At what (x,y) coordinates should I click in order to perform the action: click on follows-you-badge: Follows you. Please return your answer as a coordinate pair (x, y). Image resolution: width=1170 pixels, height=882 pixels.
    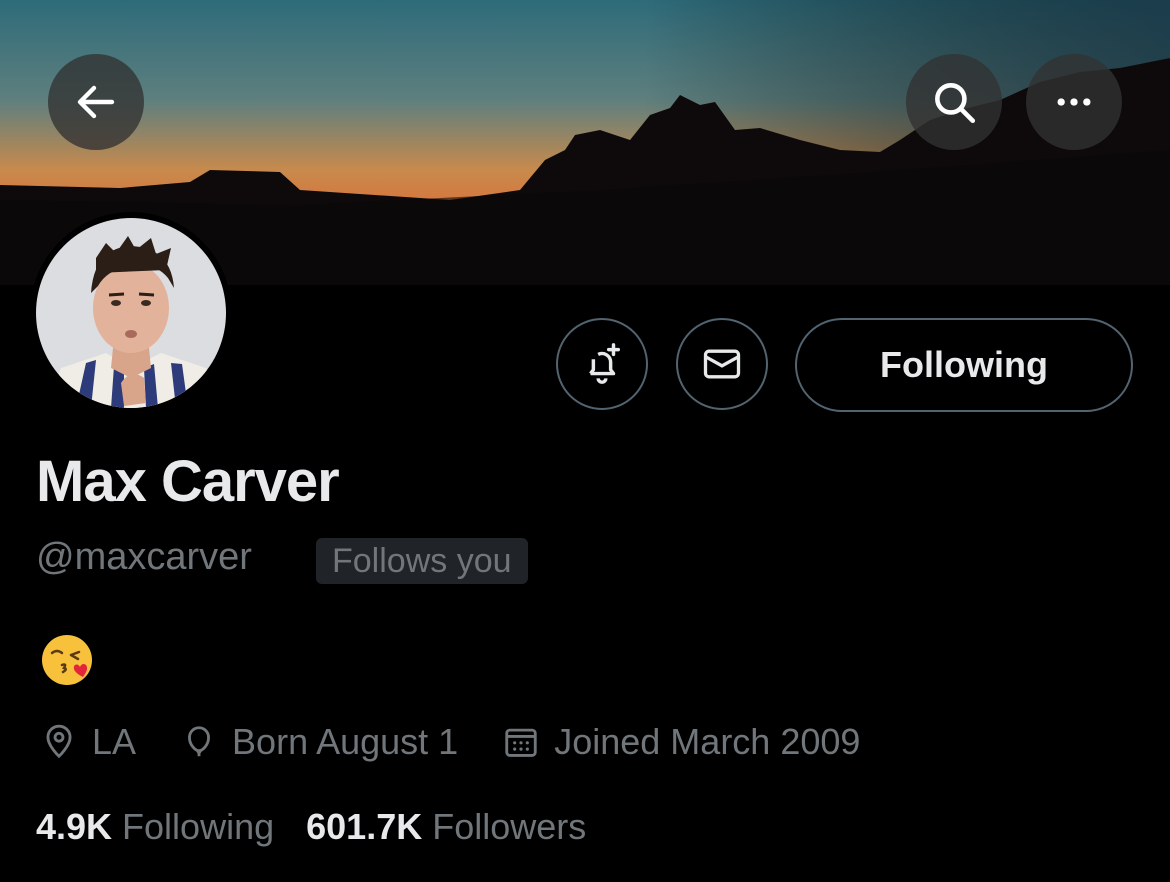
    Looking at the image, I should click on (422, 561).